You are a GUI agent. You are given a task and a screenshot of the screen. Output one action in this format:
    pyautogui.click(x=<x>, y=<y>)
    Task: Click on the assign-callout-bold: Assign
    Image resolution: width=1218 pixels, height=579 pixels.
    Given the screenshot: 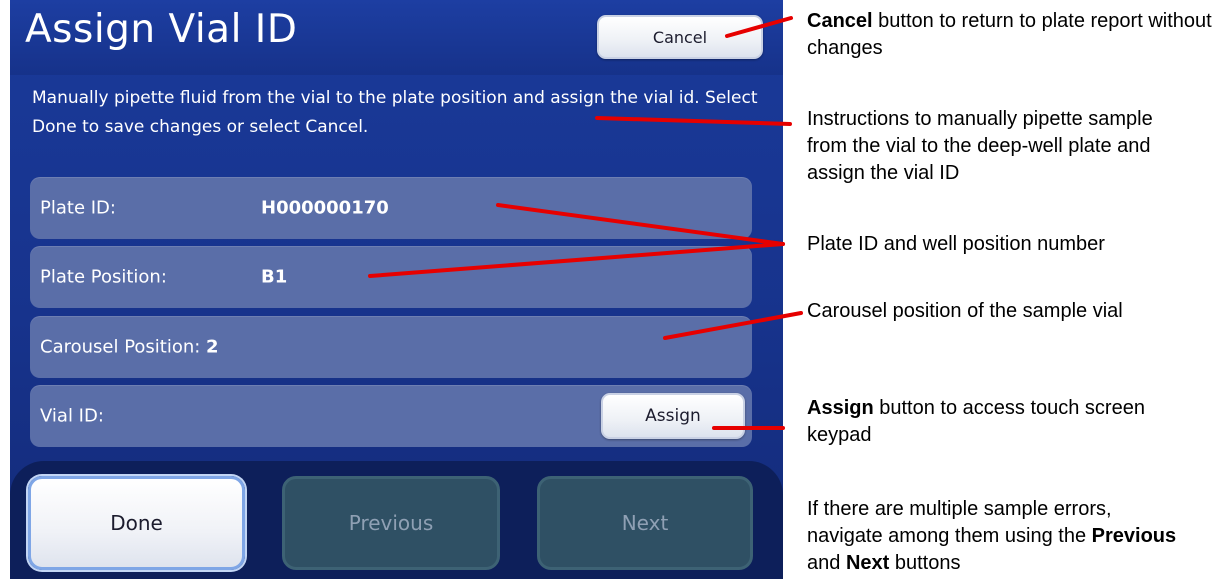 What is the action you would take?
    pyautogui.click(x=840, y=408)
    